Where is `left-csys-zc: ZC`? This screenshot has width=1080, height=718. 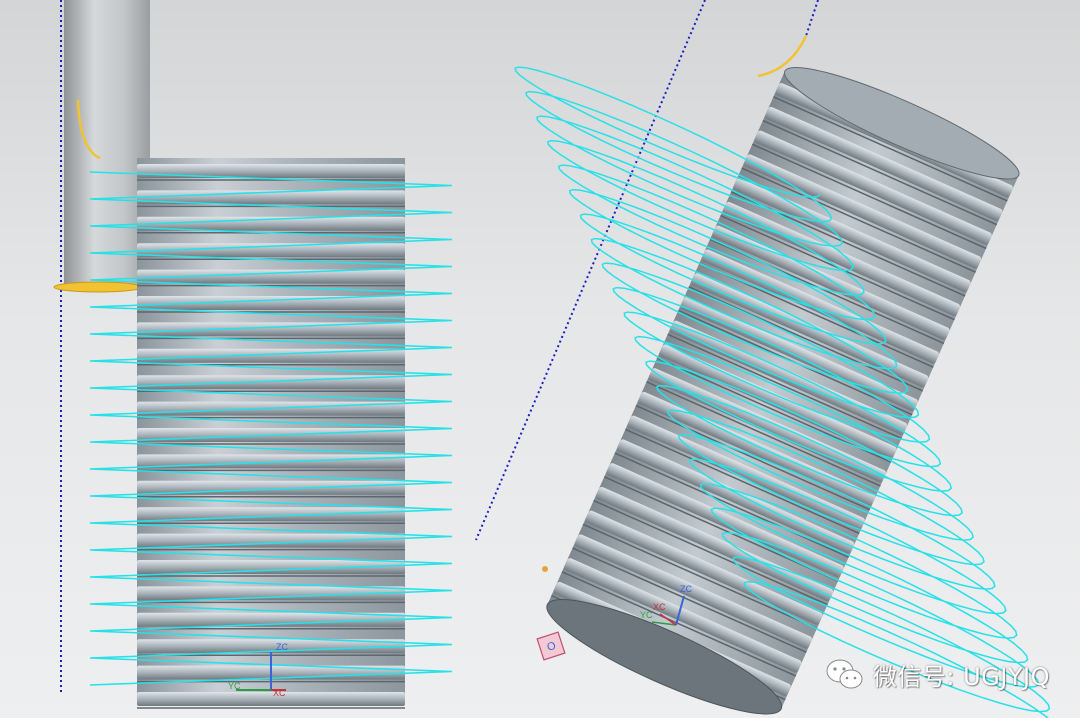
left-csys-zc: ZC is located at coordinates (282, 647).